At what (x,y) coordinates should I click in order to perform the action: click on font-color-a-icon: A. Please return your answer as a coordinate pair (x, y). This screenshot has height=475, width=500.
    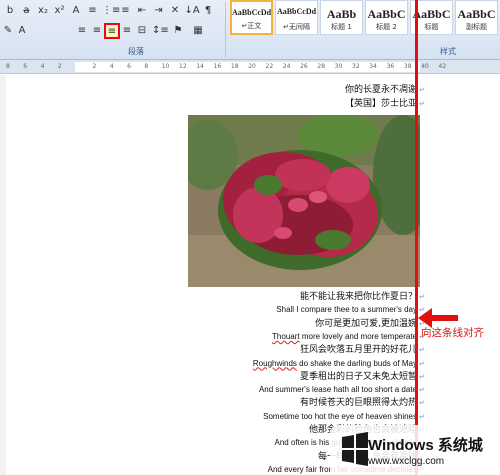
    Looking at the image, I should click on (22, 30).